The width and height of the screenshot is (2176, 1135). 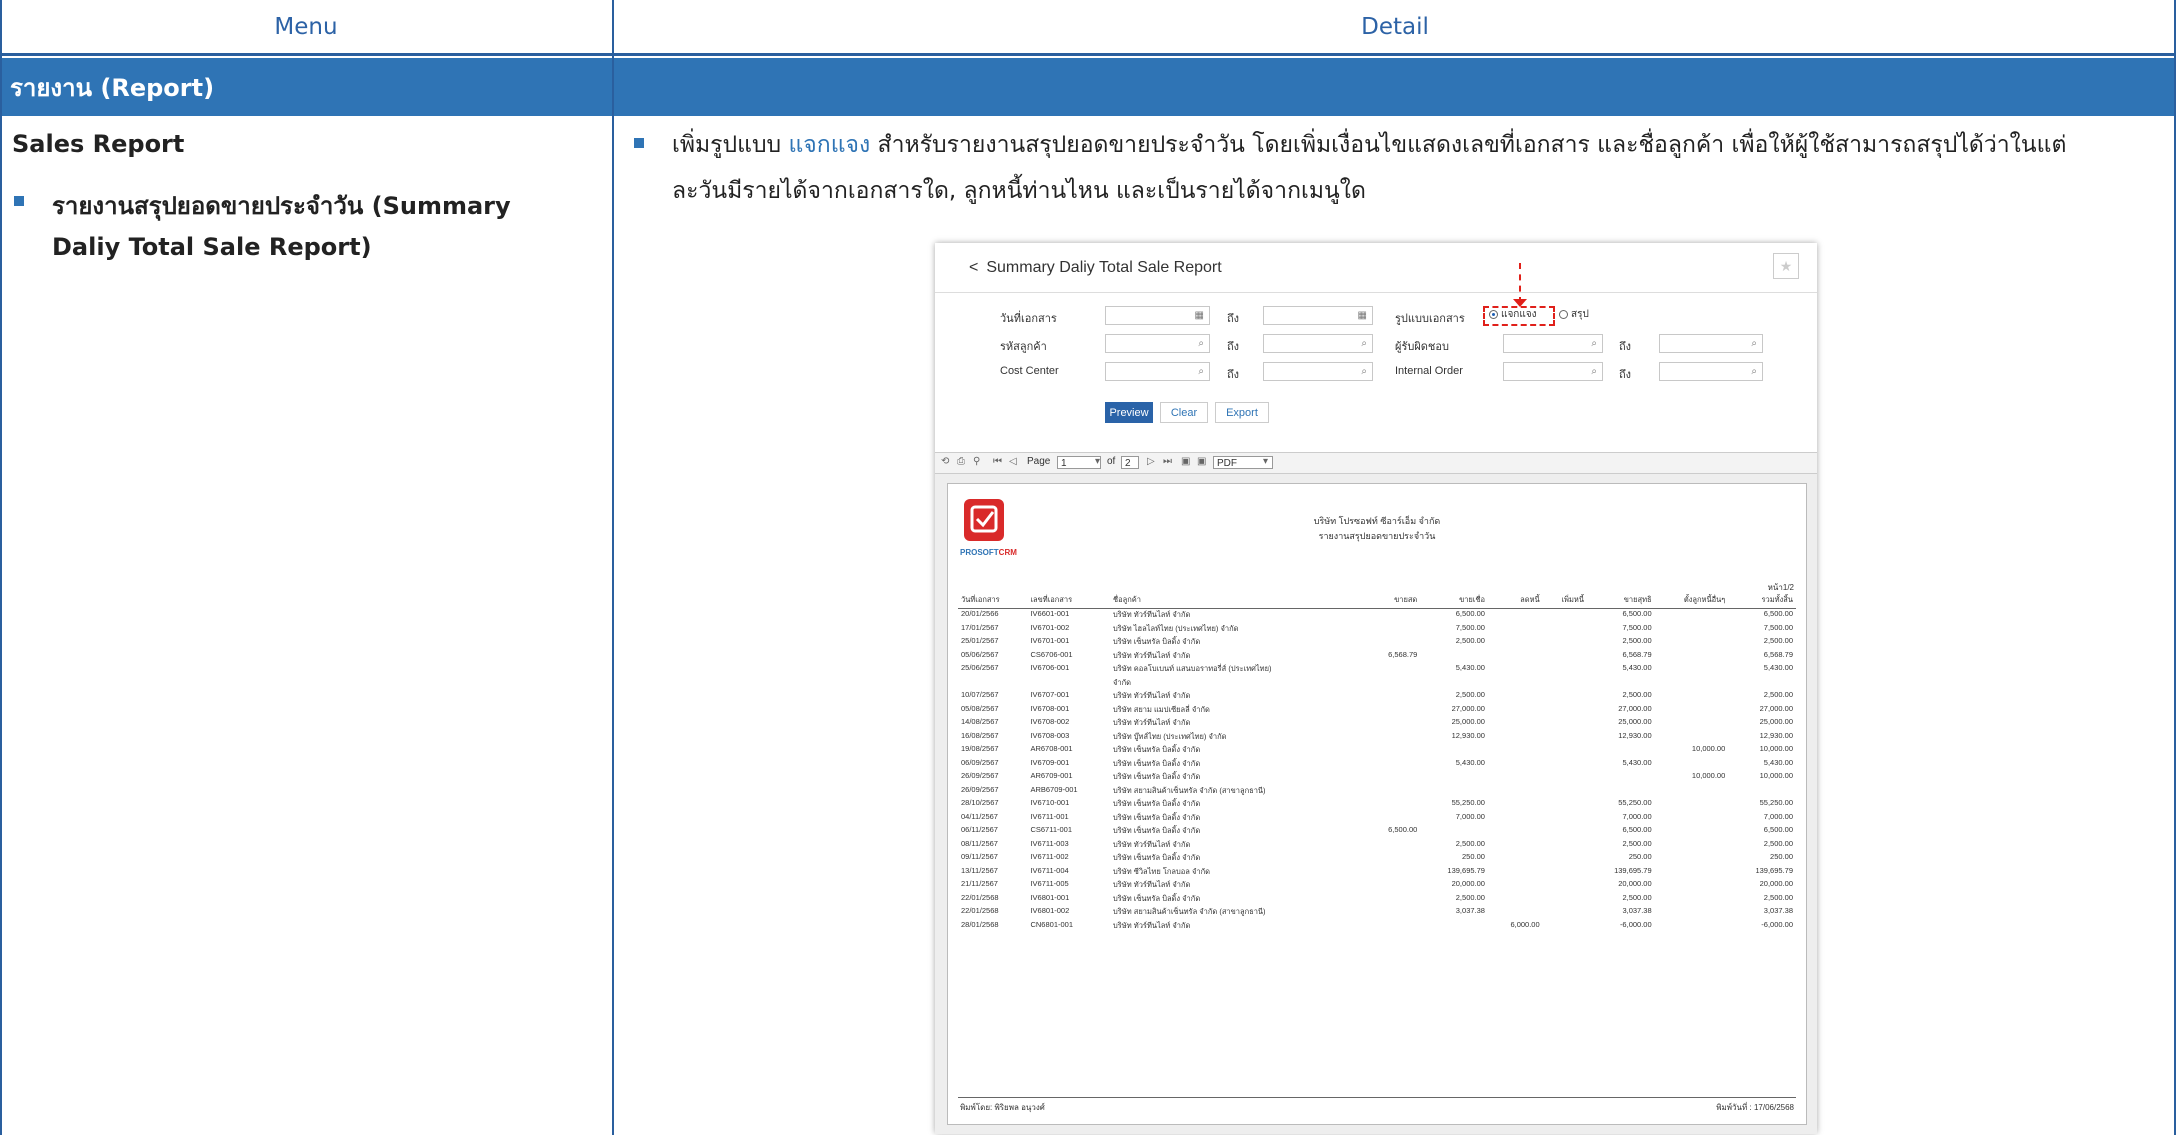 What do you see at coordinates (1167, 461) in the screenshot?
I see `last-page-icon: ⏭` at bounding box center [1167, 461].